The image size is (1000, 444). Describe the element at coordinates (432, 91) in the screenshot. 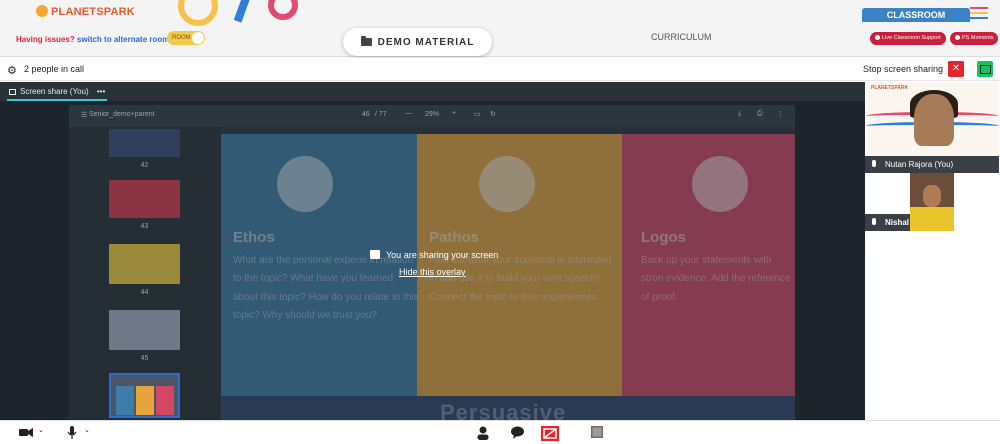

I see `screen-share-header: Screen share (You) •••` at that location.